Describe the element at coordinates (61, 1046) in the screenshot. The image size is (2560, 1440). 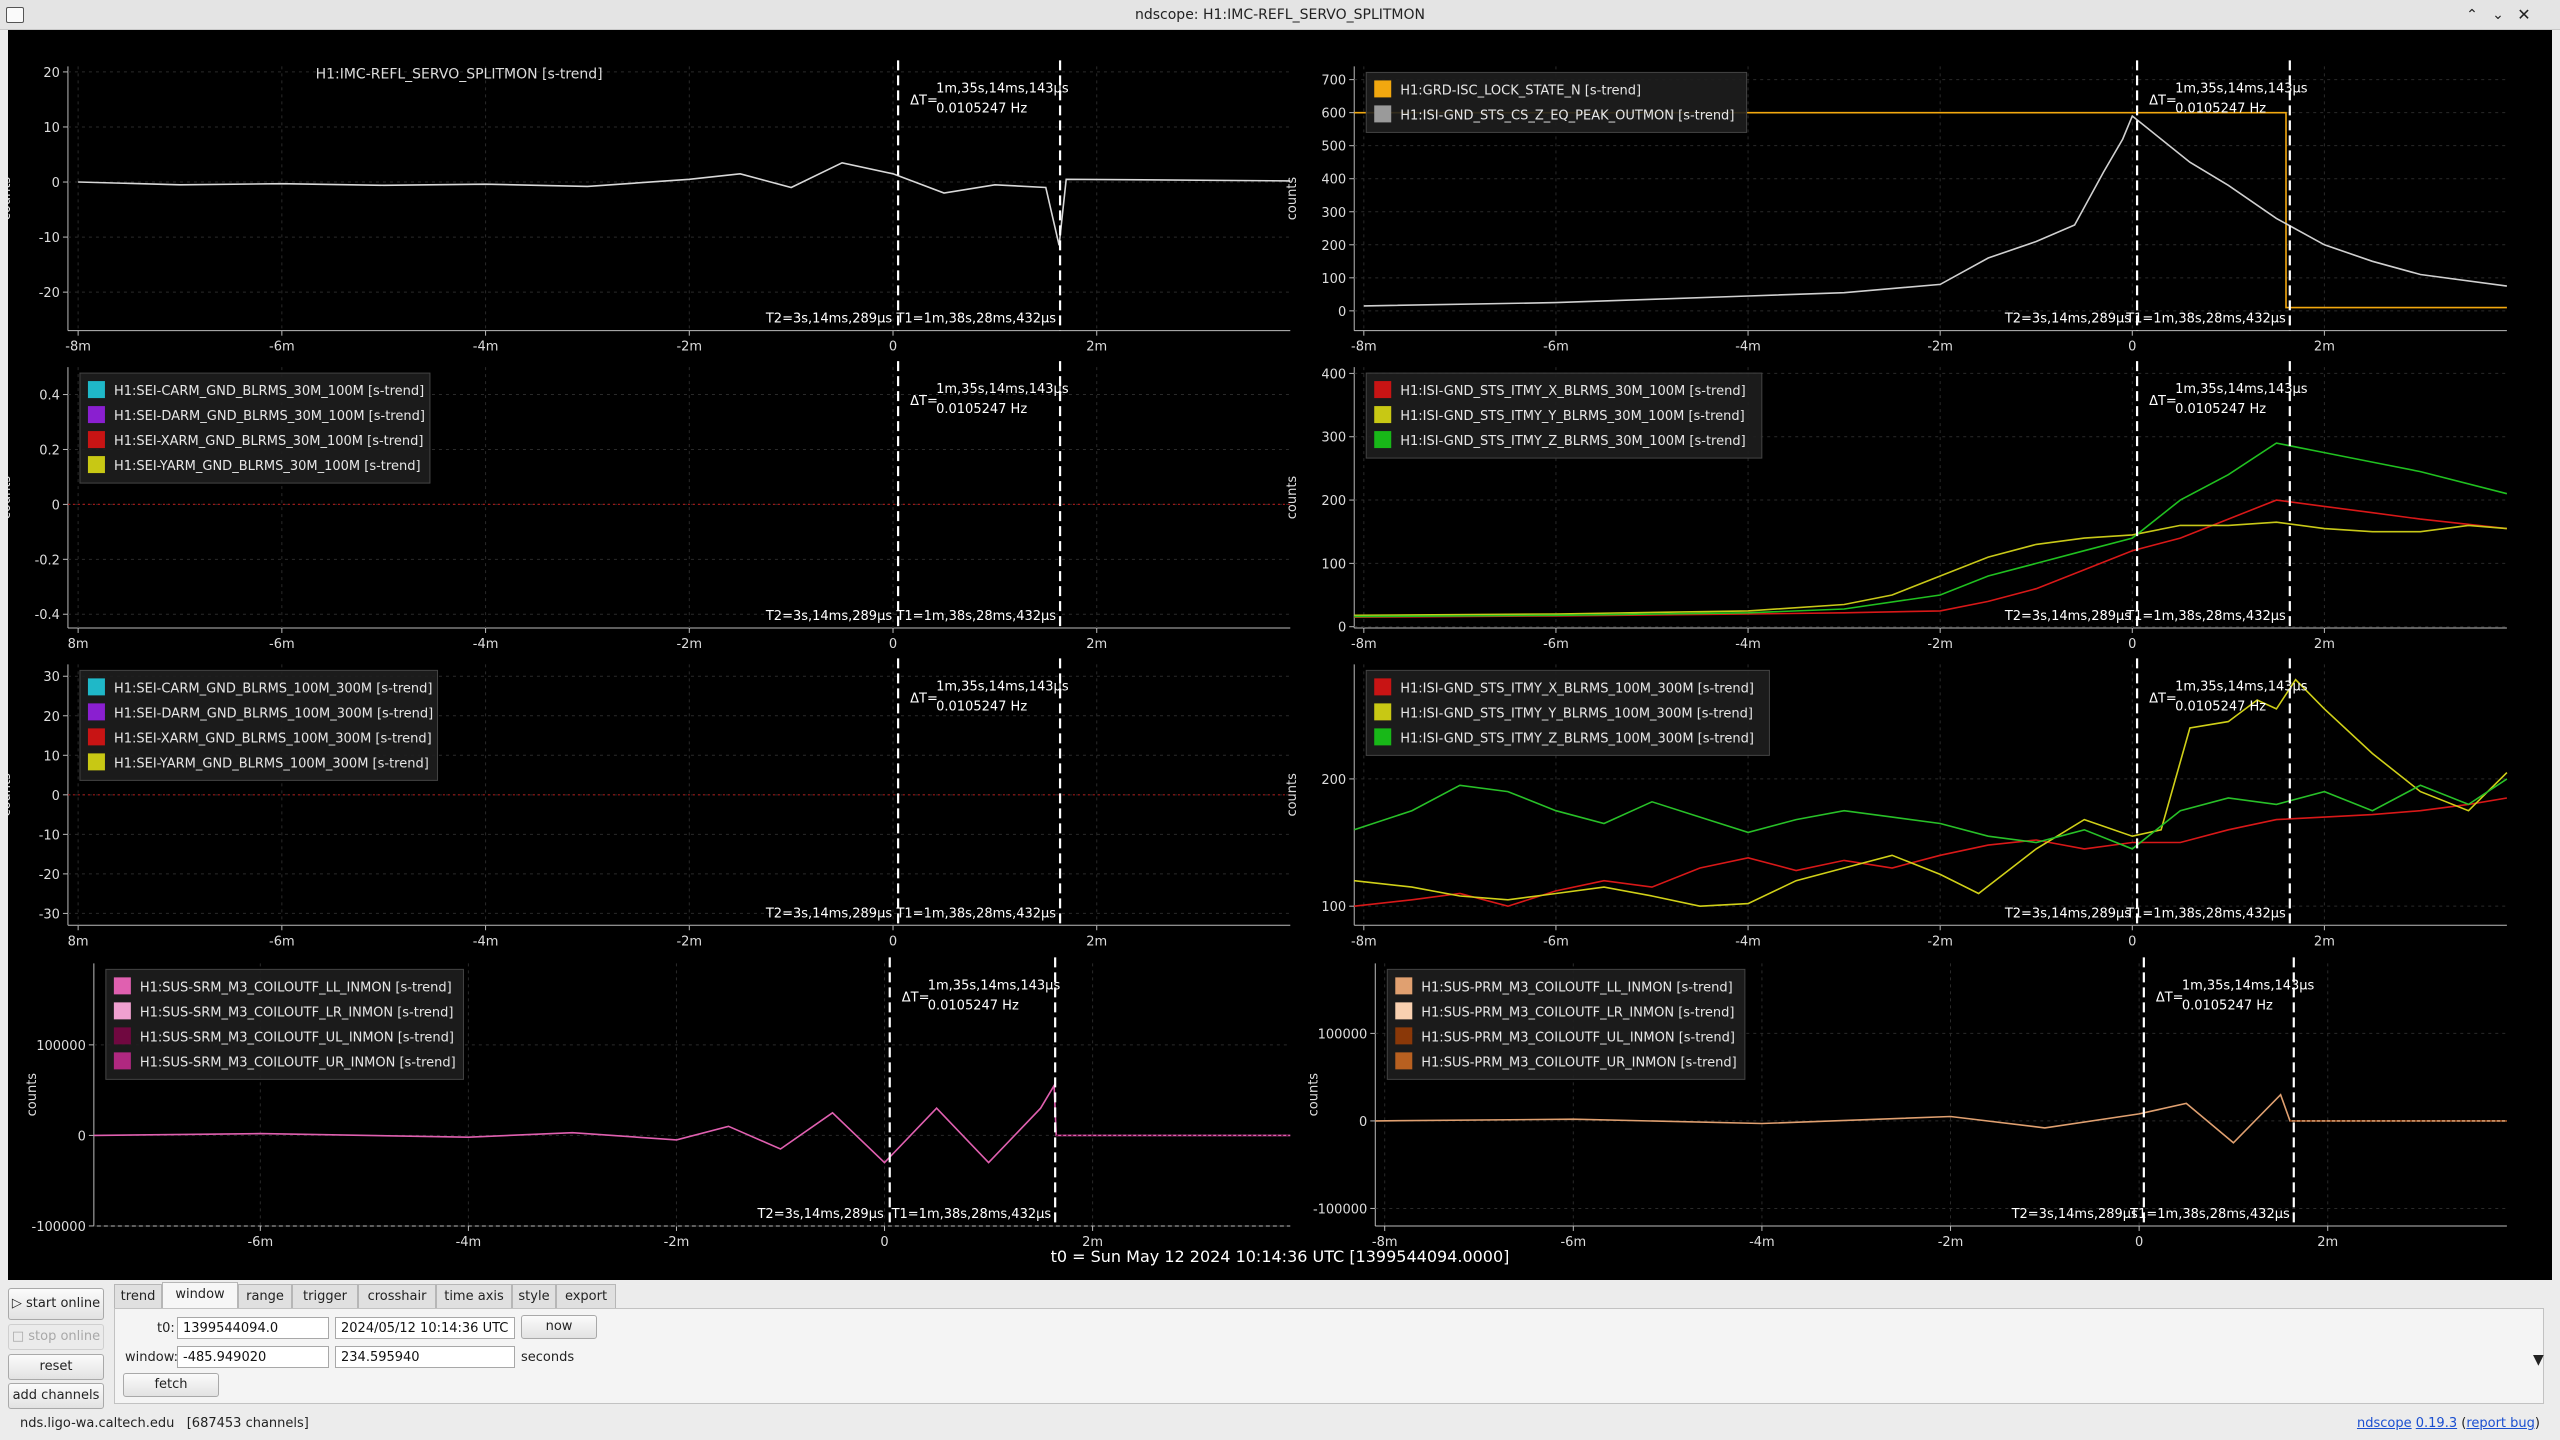
I see `plot-p41-y-tick-label: 100000` at that location.